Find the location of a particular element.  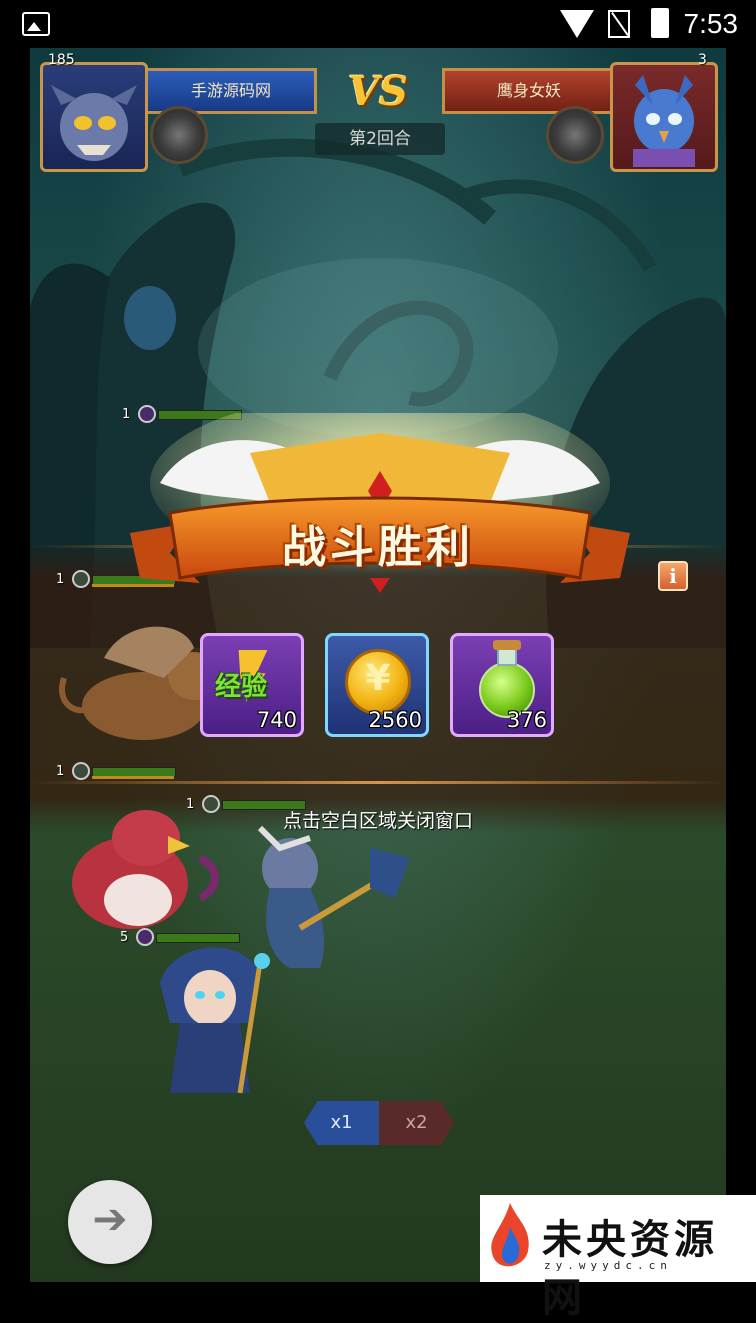

unit-level: 5 is located at coordinates (124, 937).